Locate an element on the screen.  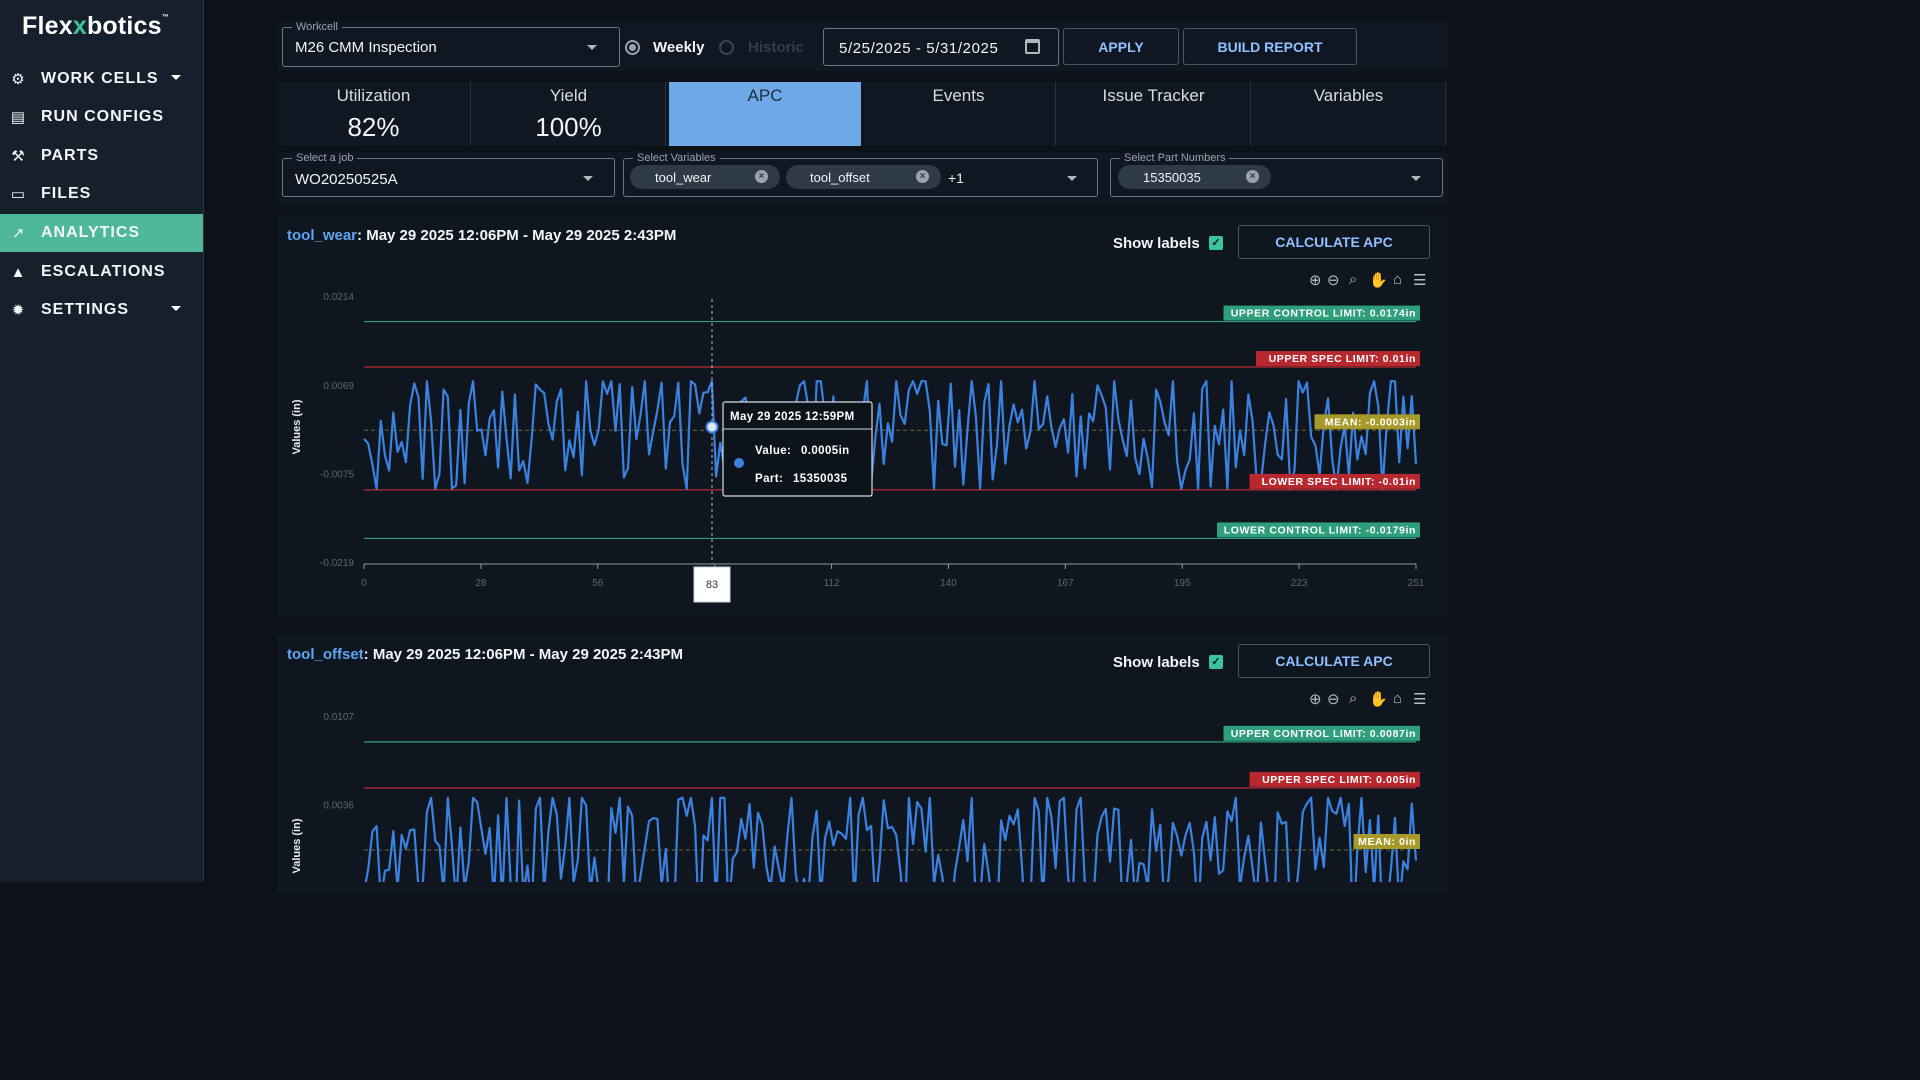
variable-chip: tool_wear × is located at coordinates (705, 177).